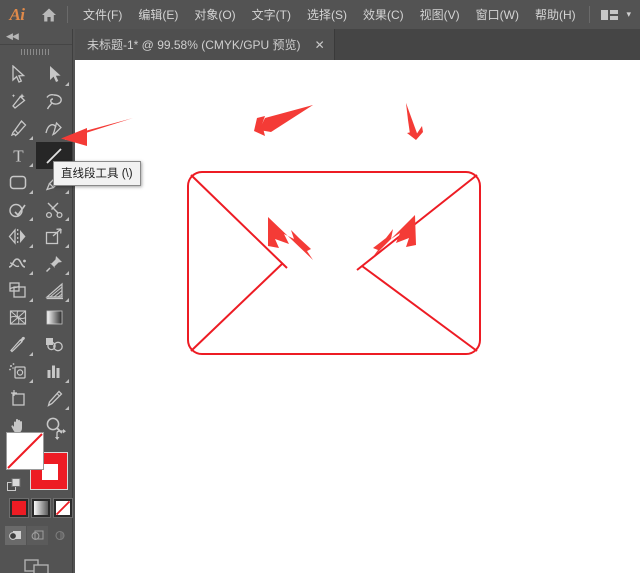 The width and height of the screenshot is (640, 573). What do you see at coordinates (67, 14) in the screenshot?
I see `menu-divider` at bounding box center [67, 14].